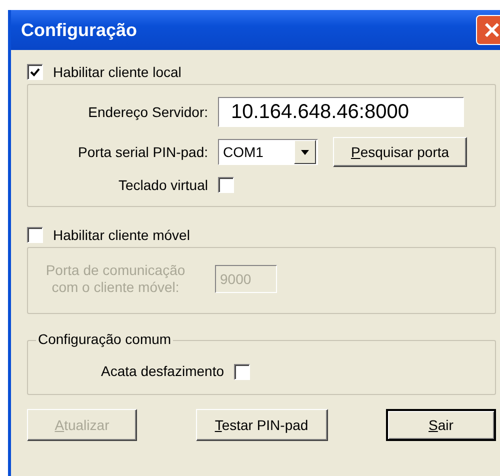 This screenshot has height=476, width=500. Describe the element at coordinates (117, 72) in the screenshot. I see `checkbox-label: Habilitar cliente local` at that location.